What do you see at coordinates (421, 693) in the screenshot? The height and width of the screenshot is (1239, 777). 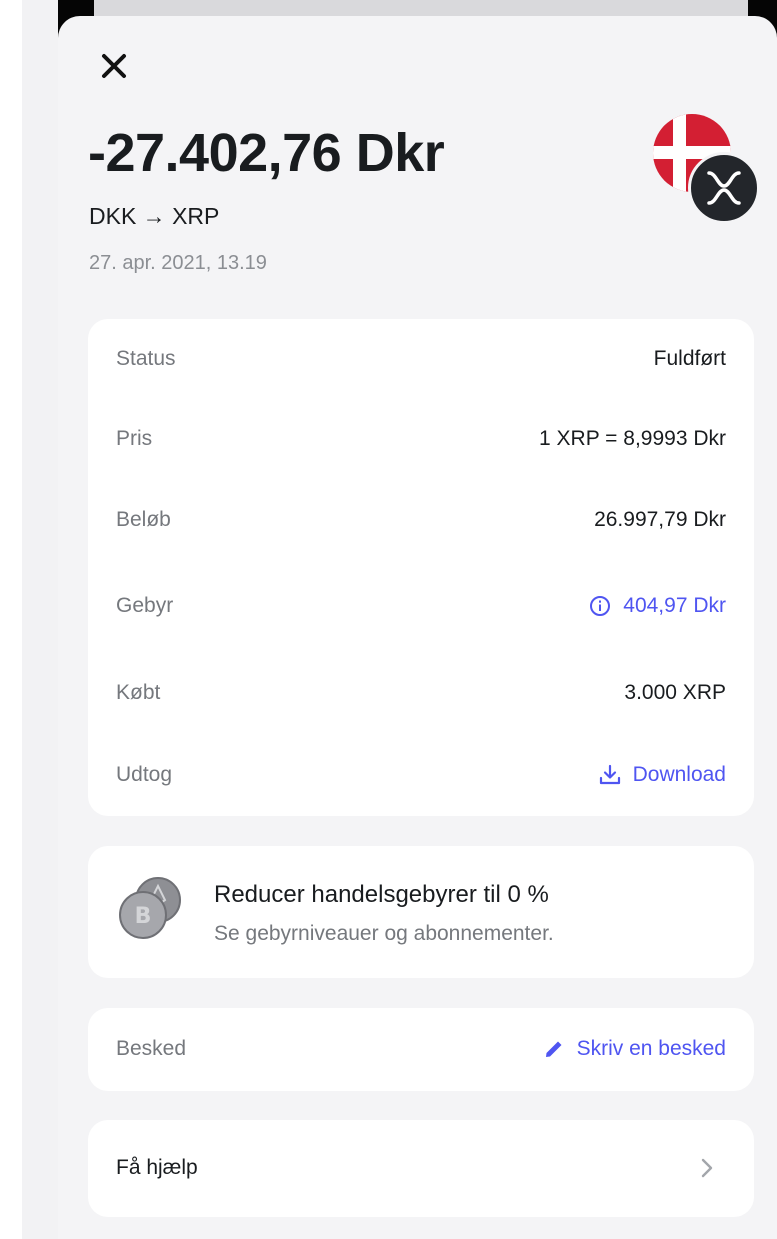 I see `detail-row-bought: Købt 3.000 XRP` at bounding box center [421, 693].